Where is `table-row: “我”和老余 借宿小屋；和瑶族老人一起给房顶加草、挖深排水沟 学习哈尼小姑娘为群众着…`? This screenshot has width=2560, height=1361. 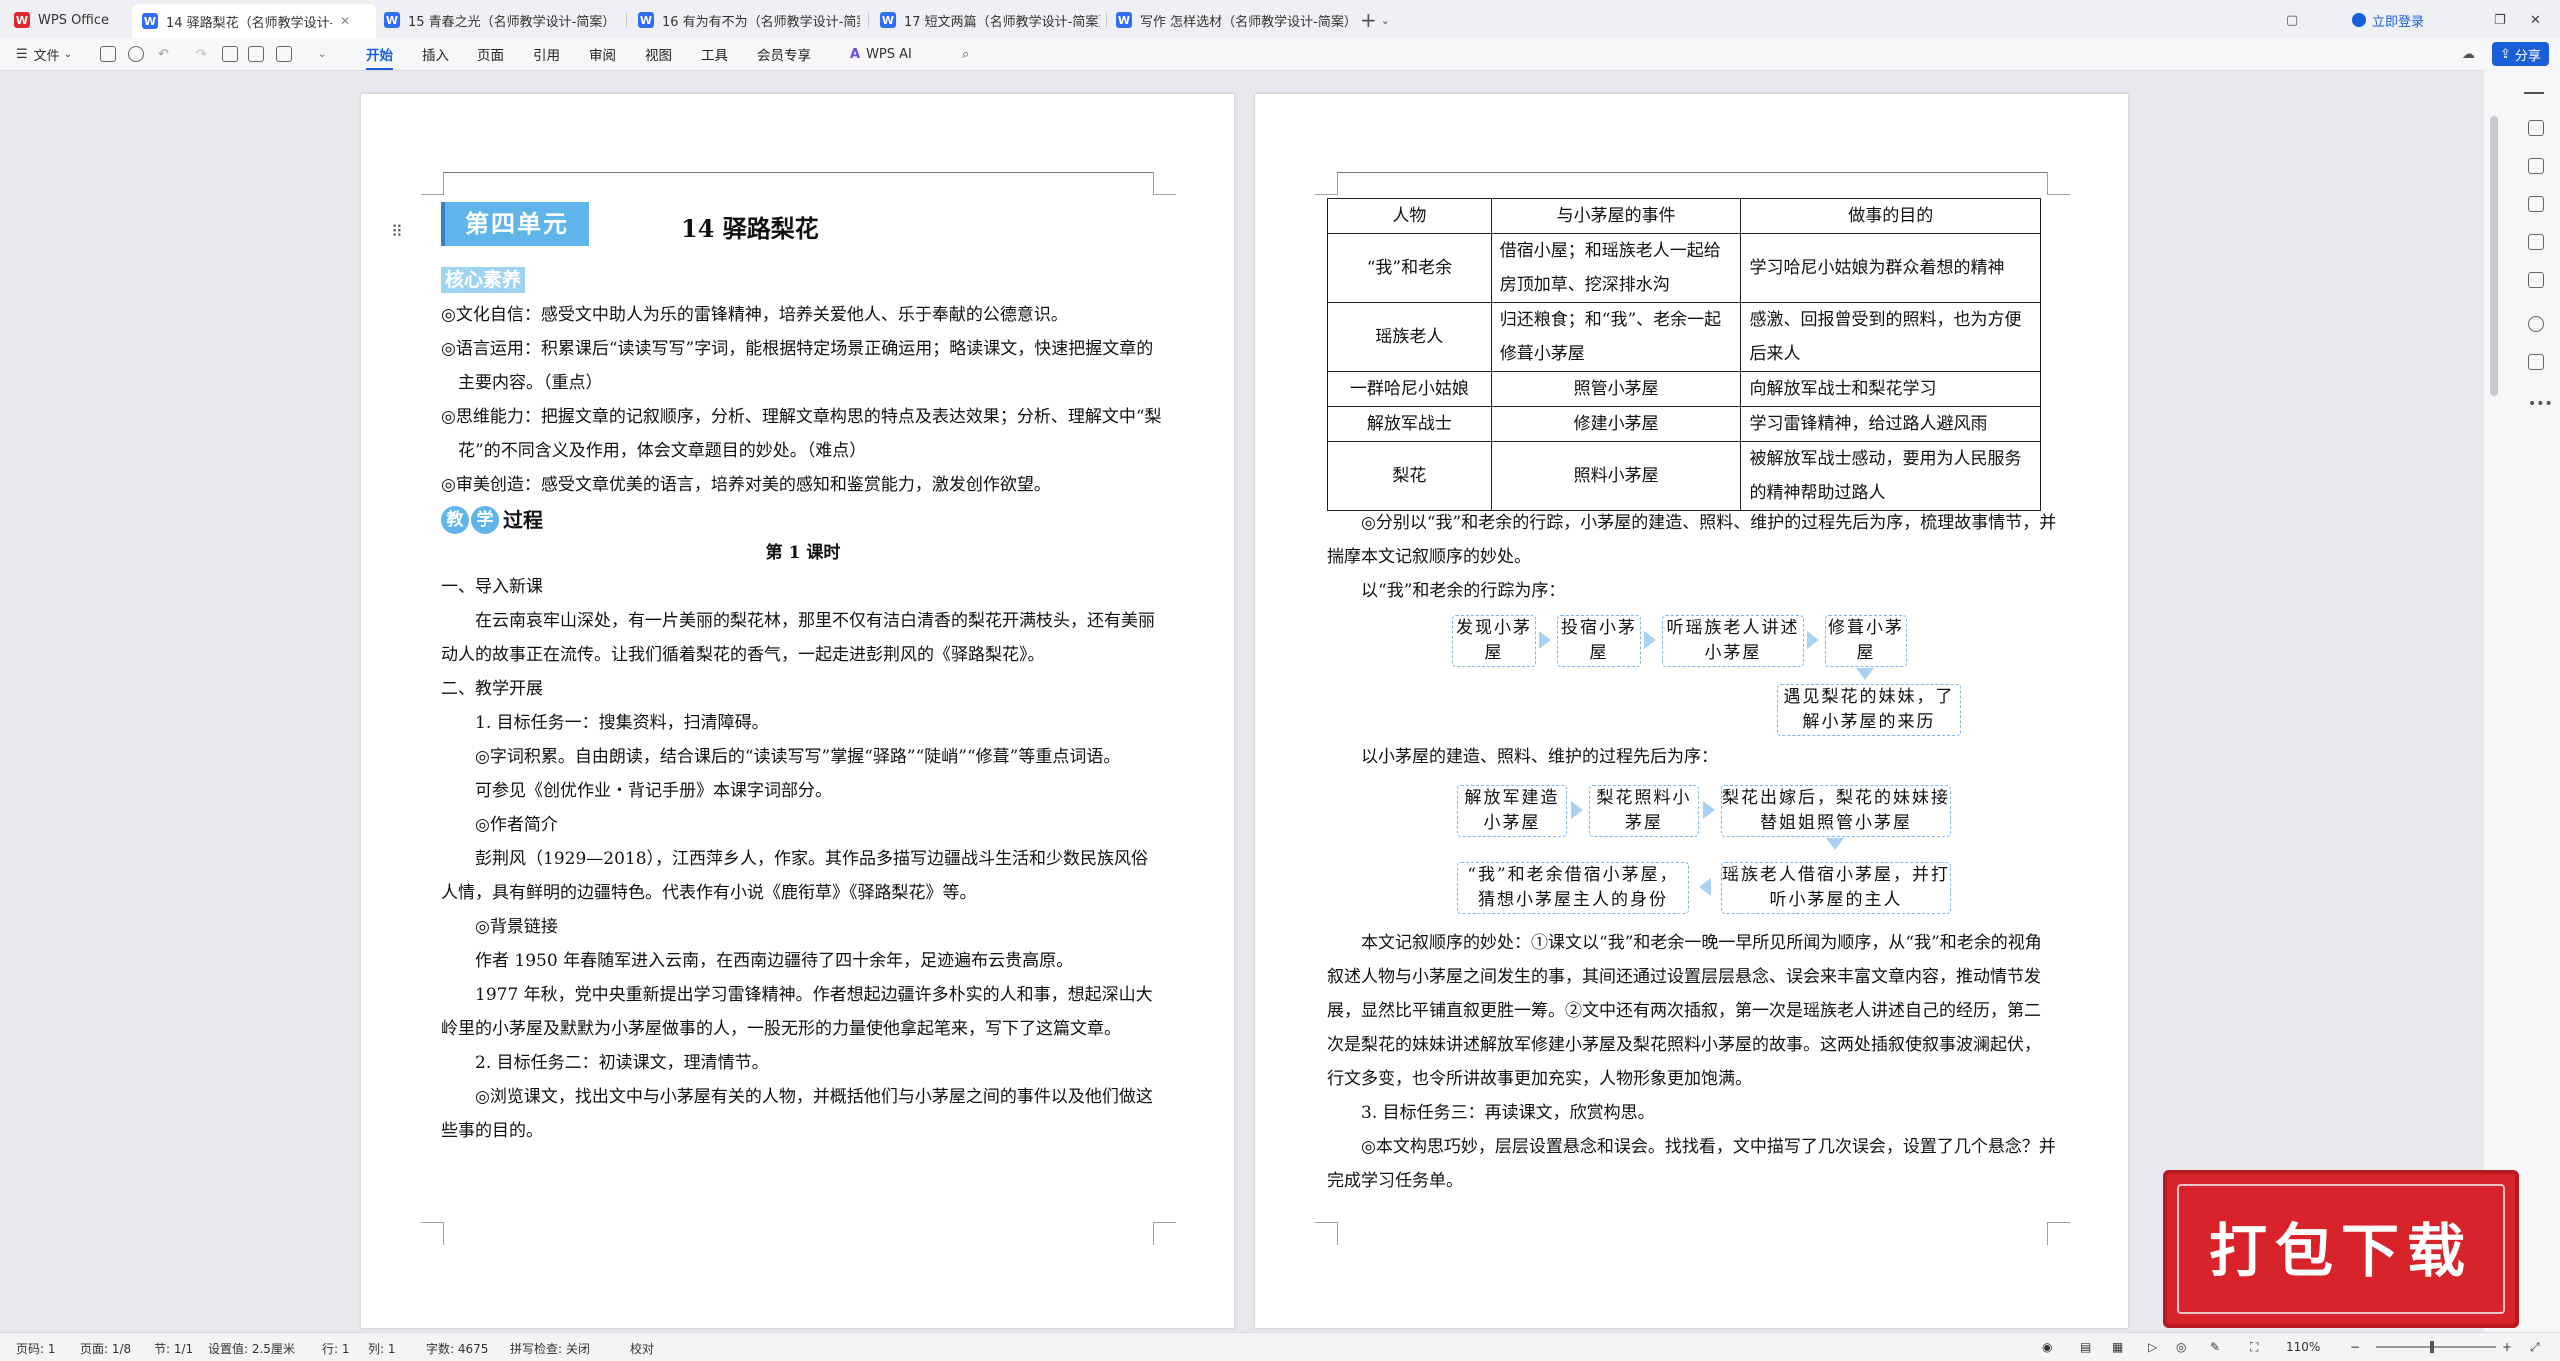 table-row: “我”和老余 借宿小屋；和瑶族老人一起给房顶加草、挖深排水沟 学习哈尼小姑娘为群众着… is located at coordinates (1684, 268).